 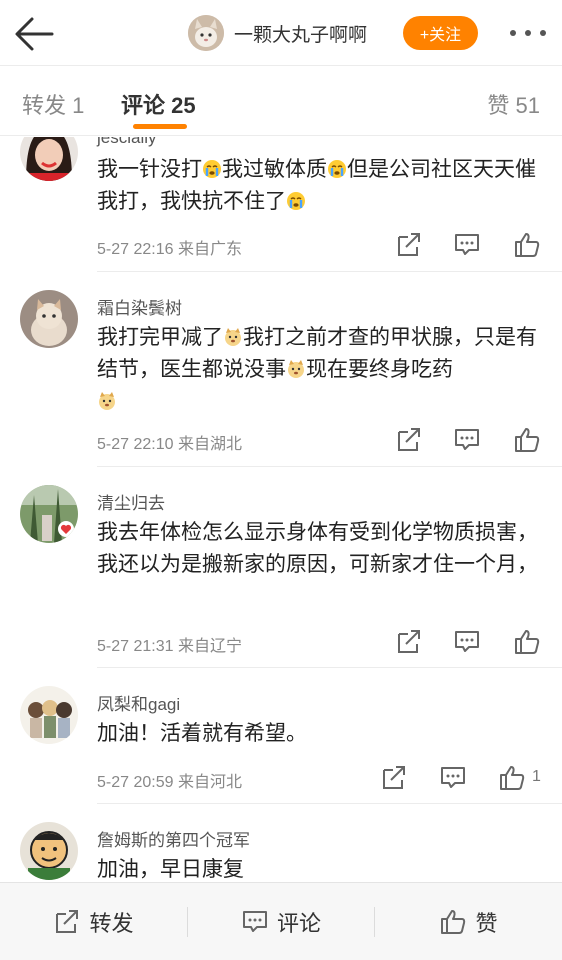 I want to click on follow-button: +关注, so click(x=440, y=33).